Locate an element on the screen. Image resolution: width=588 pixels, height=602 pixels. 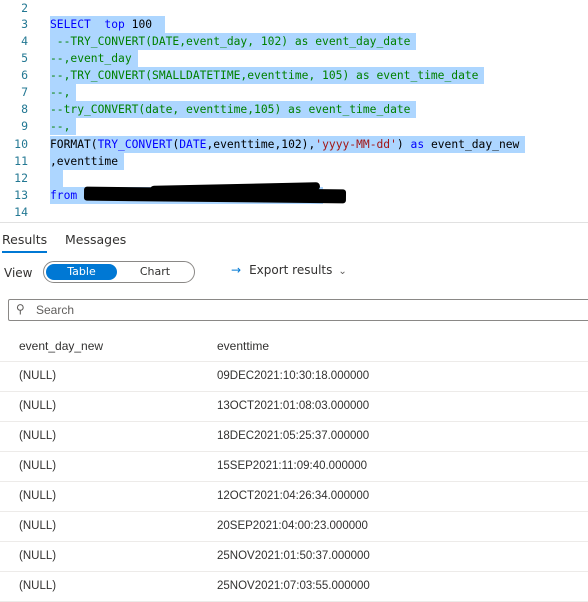
table-view-option: Table is located at coordinates (81, 272).